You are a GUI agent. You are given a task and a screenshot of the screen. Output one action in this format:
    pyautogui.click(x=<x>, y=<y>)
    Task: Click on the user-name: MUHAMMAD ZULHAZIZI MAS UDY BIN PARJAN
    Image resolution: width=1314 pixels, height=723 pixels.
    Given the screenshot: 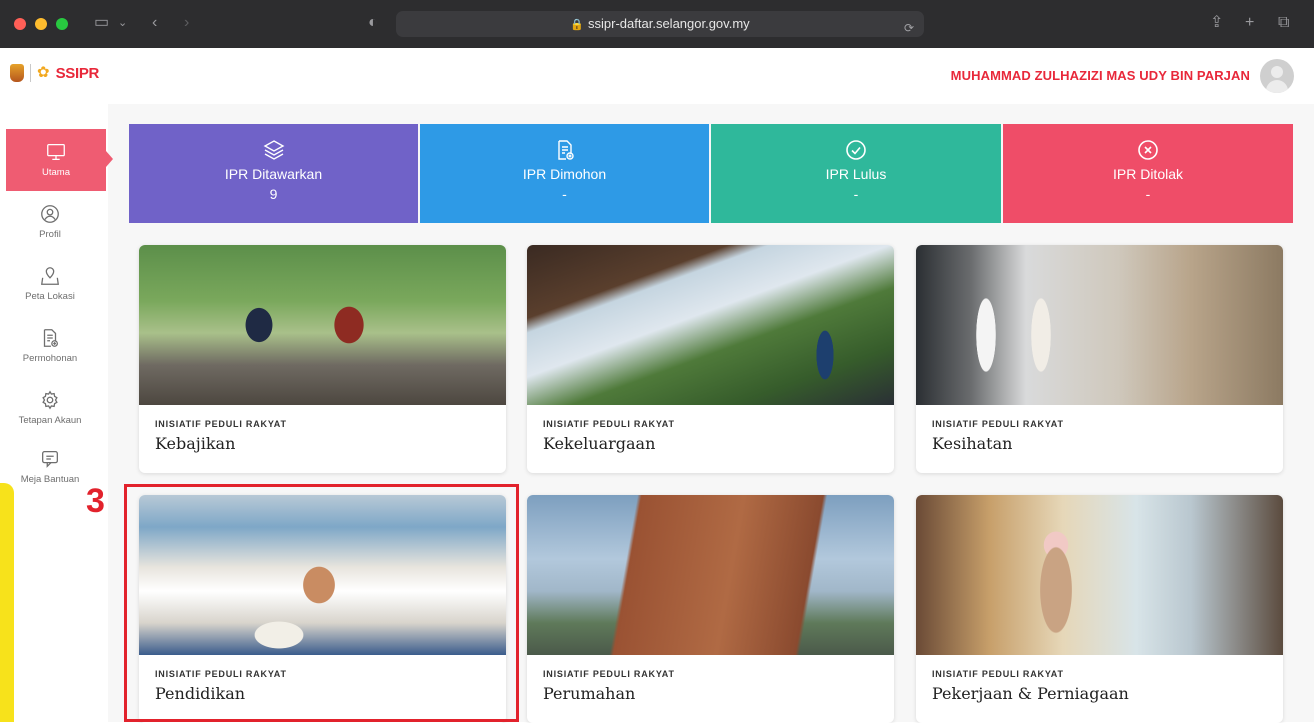 What is the action you would take?
    pyautogui.click(x=1100, y=75)
    